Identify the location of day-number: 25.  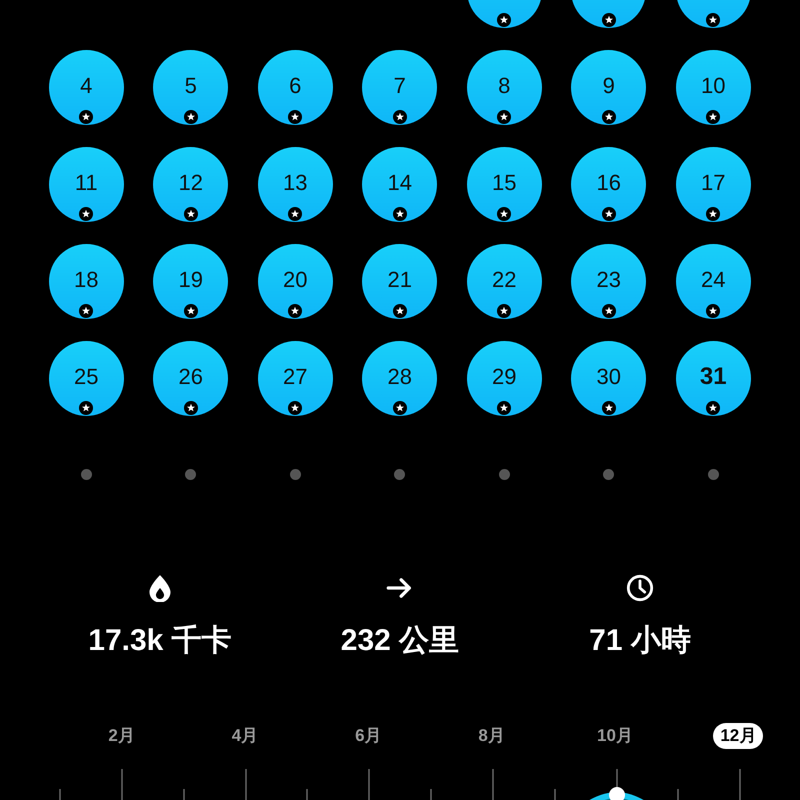
(86, 377).